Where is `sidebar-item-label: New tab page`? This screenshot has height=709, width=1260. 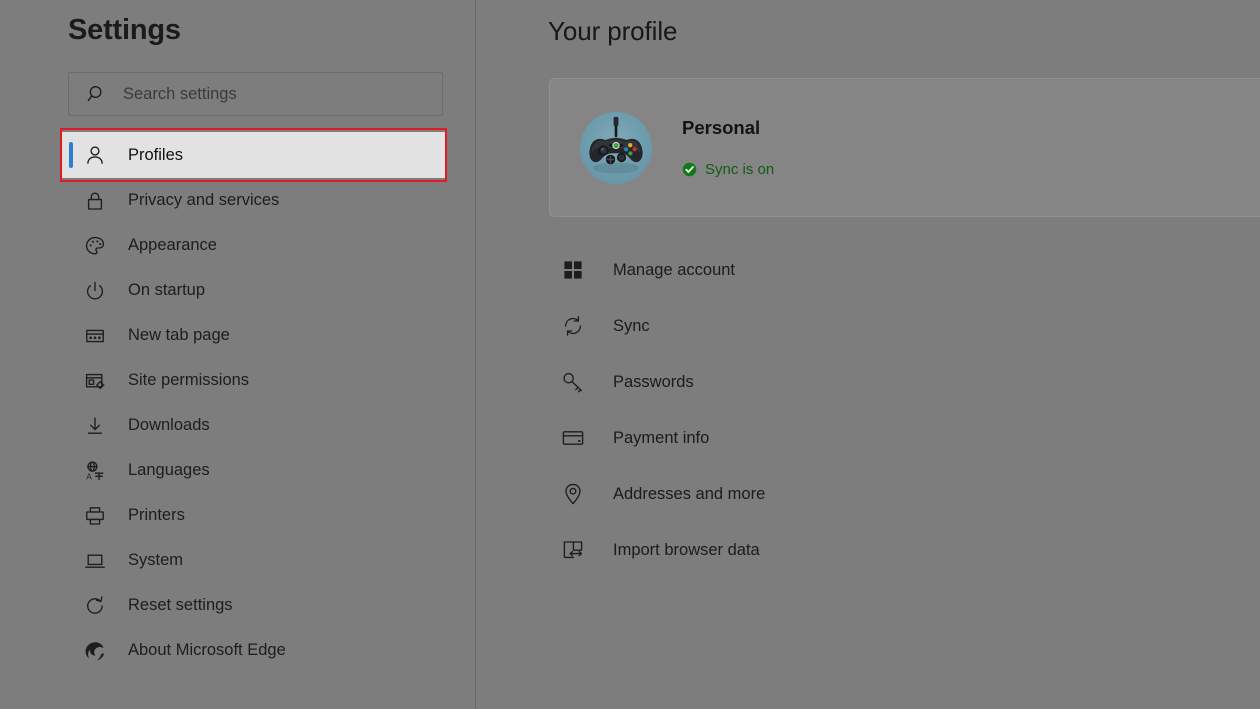 sidebar-item-label: New tab page is located at coordinates (179, 335).